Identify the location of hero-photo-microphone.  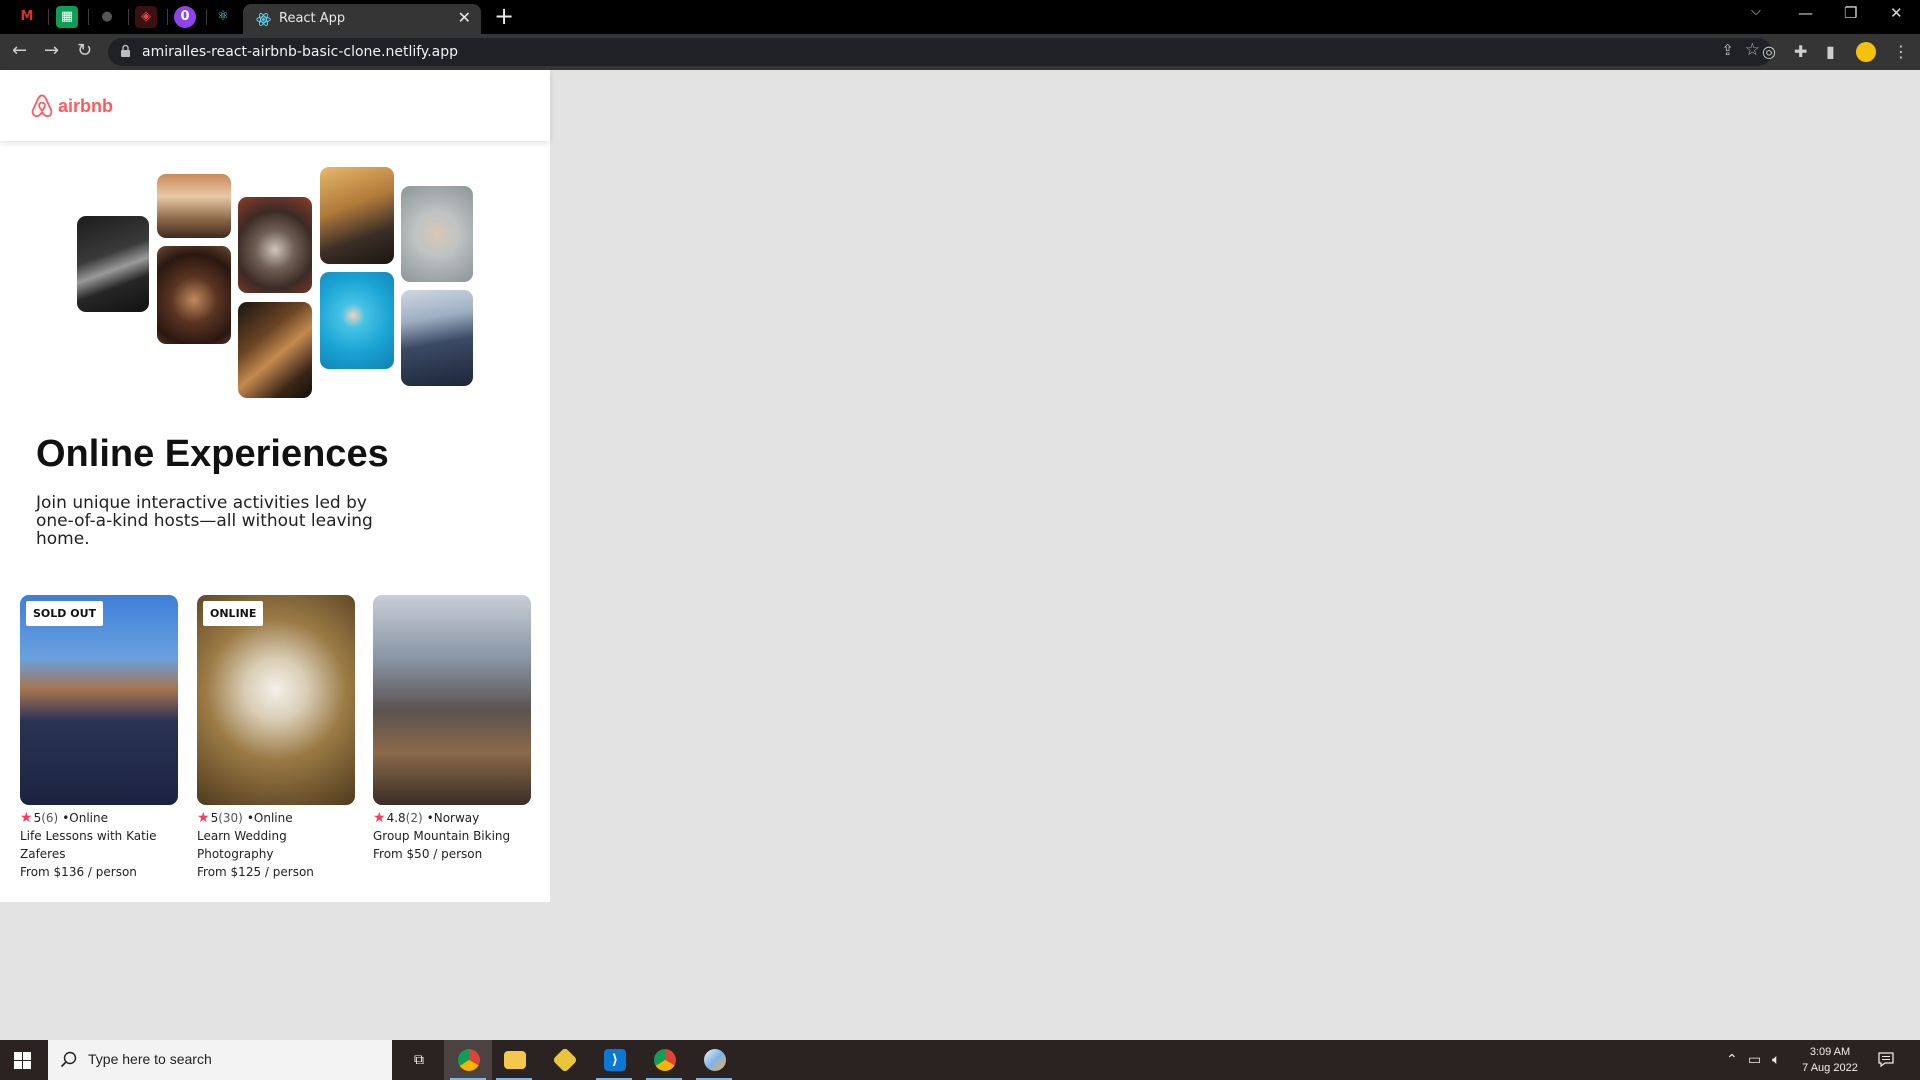
(357, 215).